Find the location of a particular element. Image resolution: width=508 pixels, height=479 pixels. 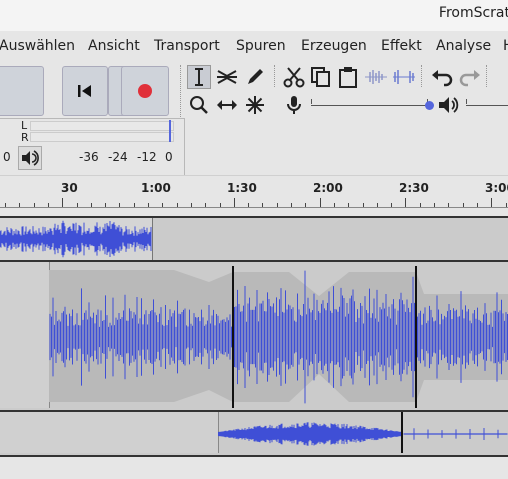

trim-button is located at coordinates (376, 77).